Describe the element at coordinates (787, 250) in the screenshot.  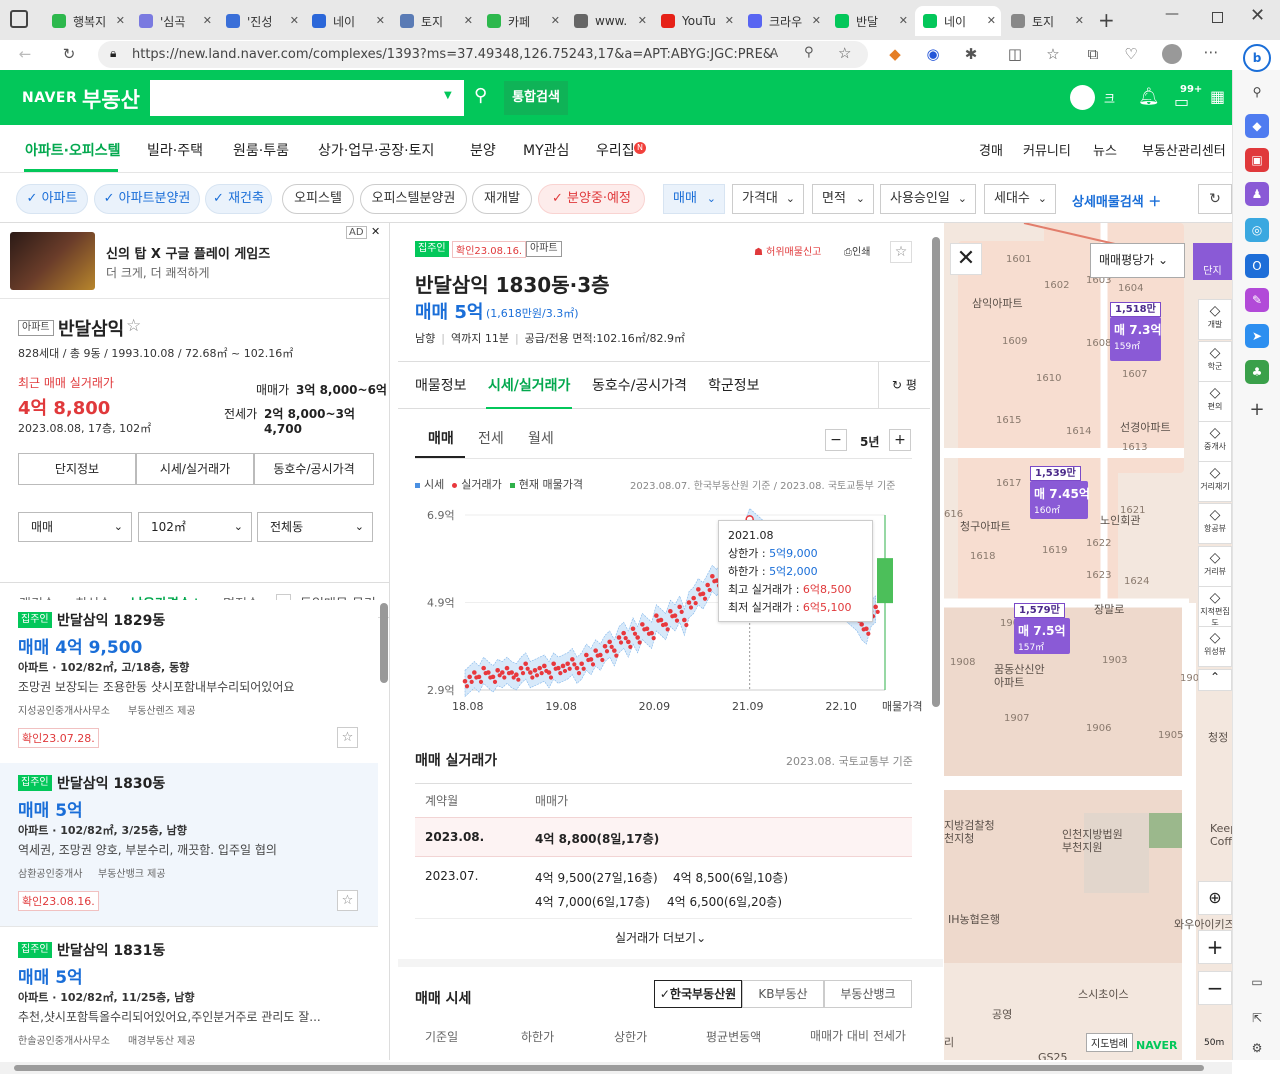
I see `report-button: ☗ 허위매물신고` at that location.